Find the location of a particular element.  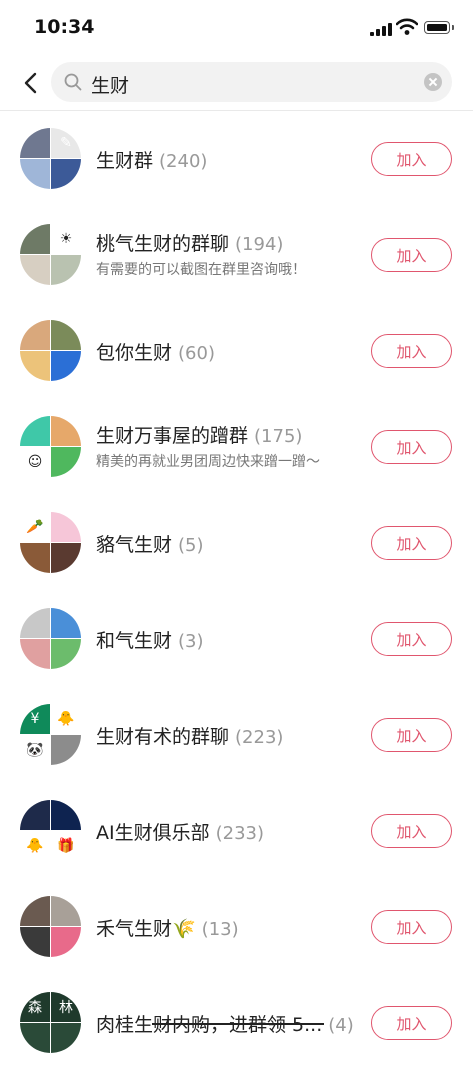

avatar-glyph: 森 is located at coordinates (35, 1008).